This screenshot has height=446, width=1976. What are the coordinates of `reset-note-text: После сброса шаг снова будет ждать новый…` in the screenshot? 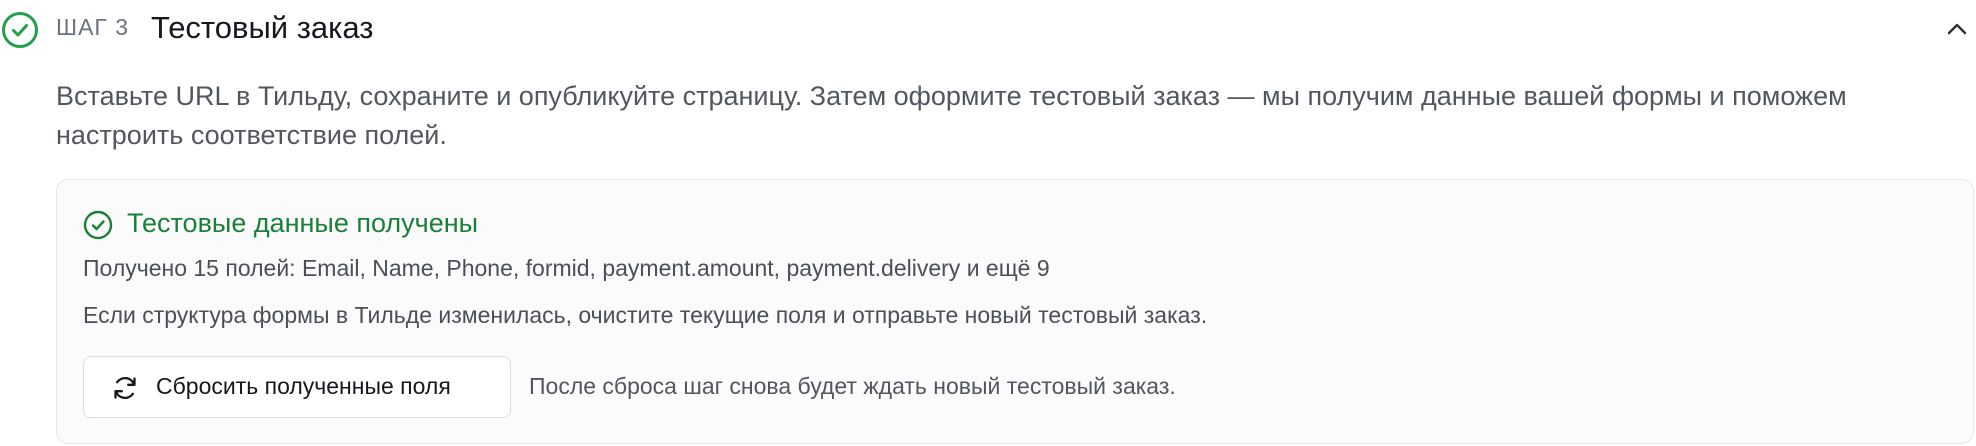 It's located at (852, 386).